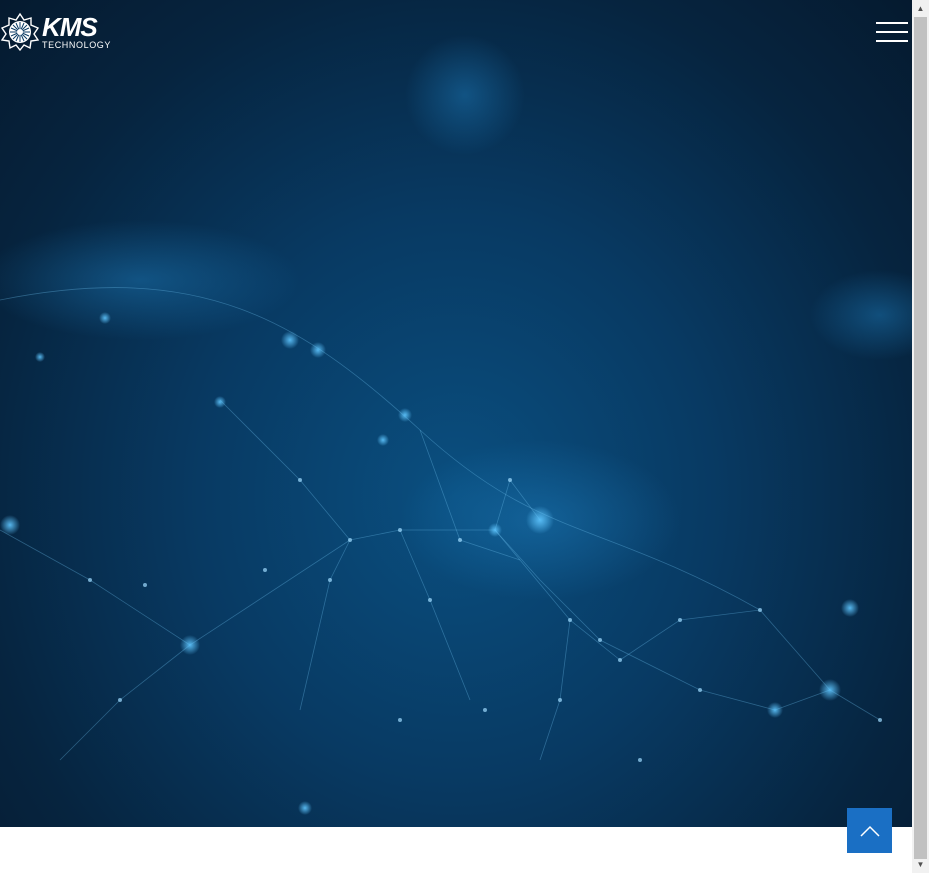  I want to click on menu-bar-bottom, so click(892, 41).